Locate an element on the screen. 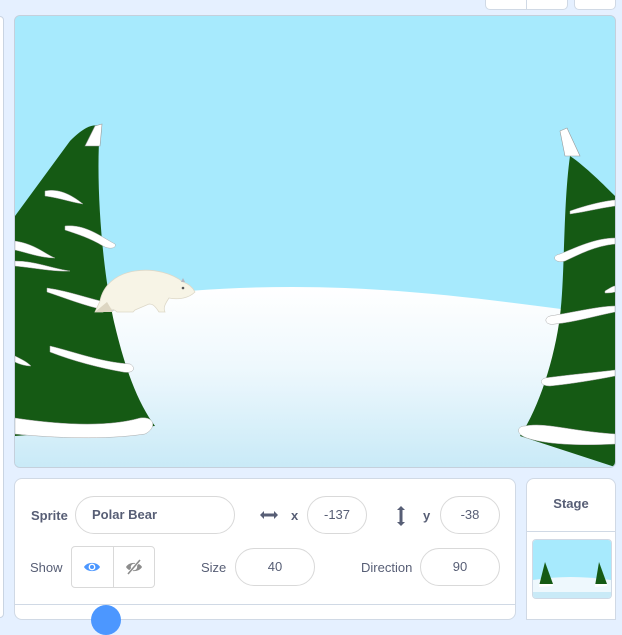 Image resolution: width=622 pixels, height=635 pixels. left-panel-edge is located at coordinates (2, 317).